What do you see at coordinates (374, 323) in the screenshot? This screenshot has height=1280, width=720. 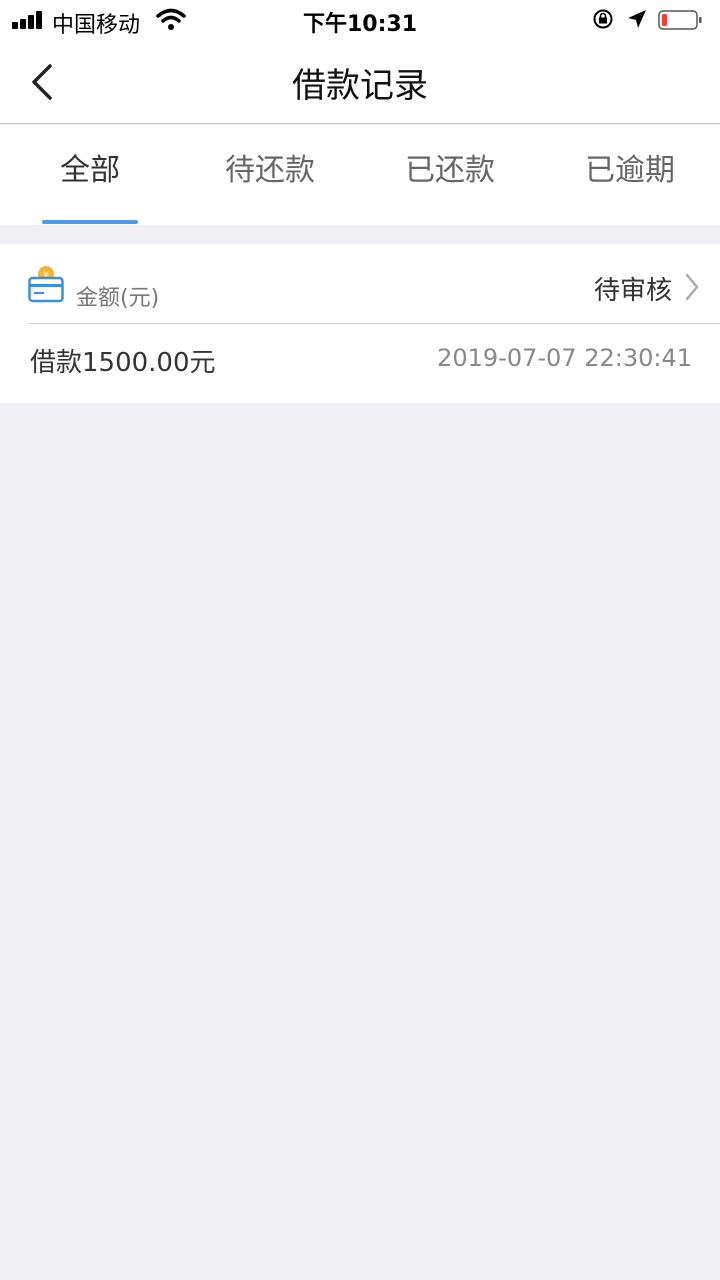 I see `divider` at bounding box center [374, 323].